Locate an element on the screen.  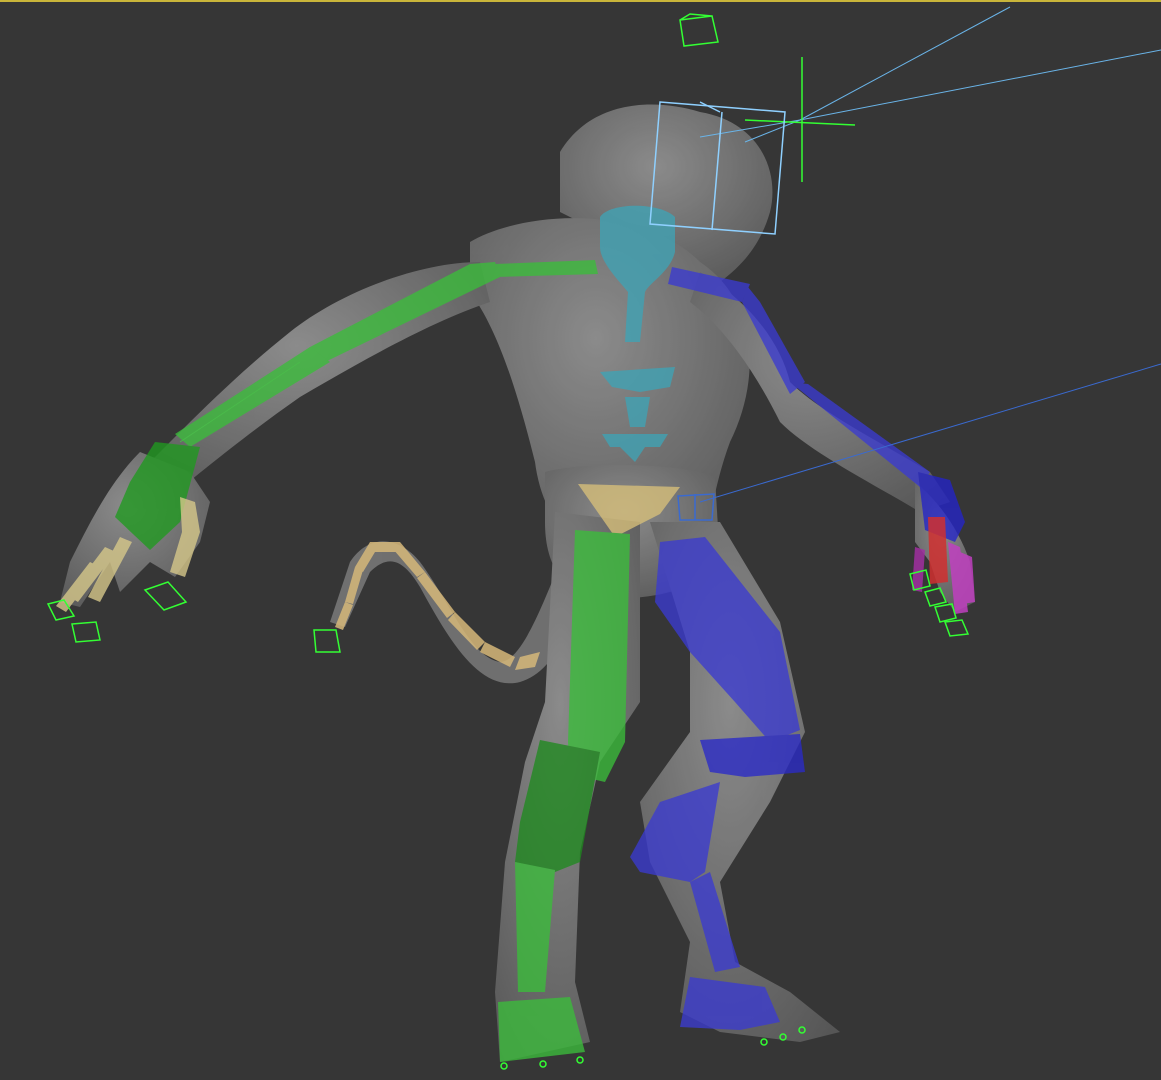
point-helper-horizontal is located at coordinates (800, 122).